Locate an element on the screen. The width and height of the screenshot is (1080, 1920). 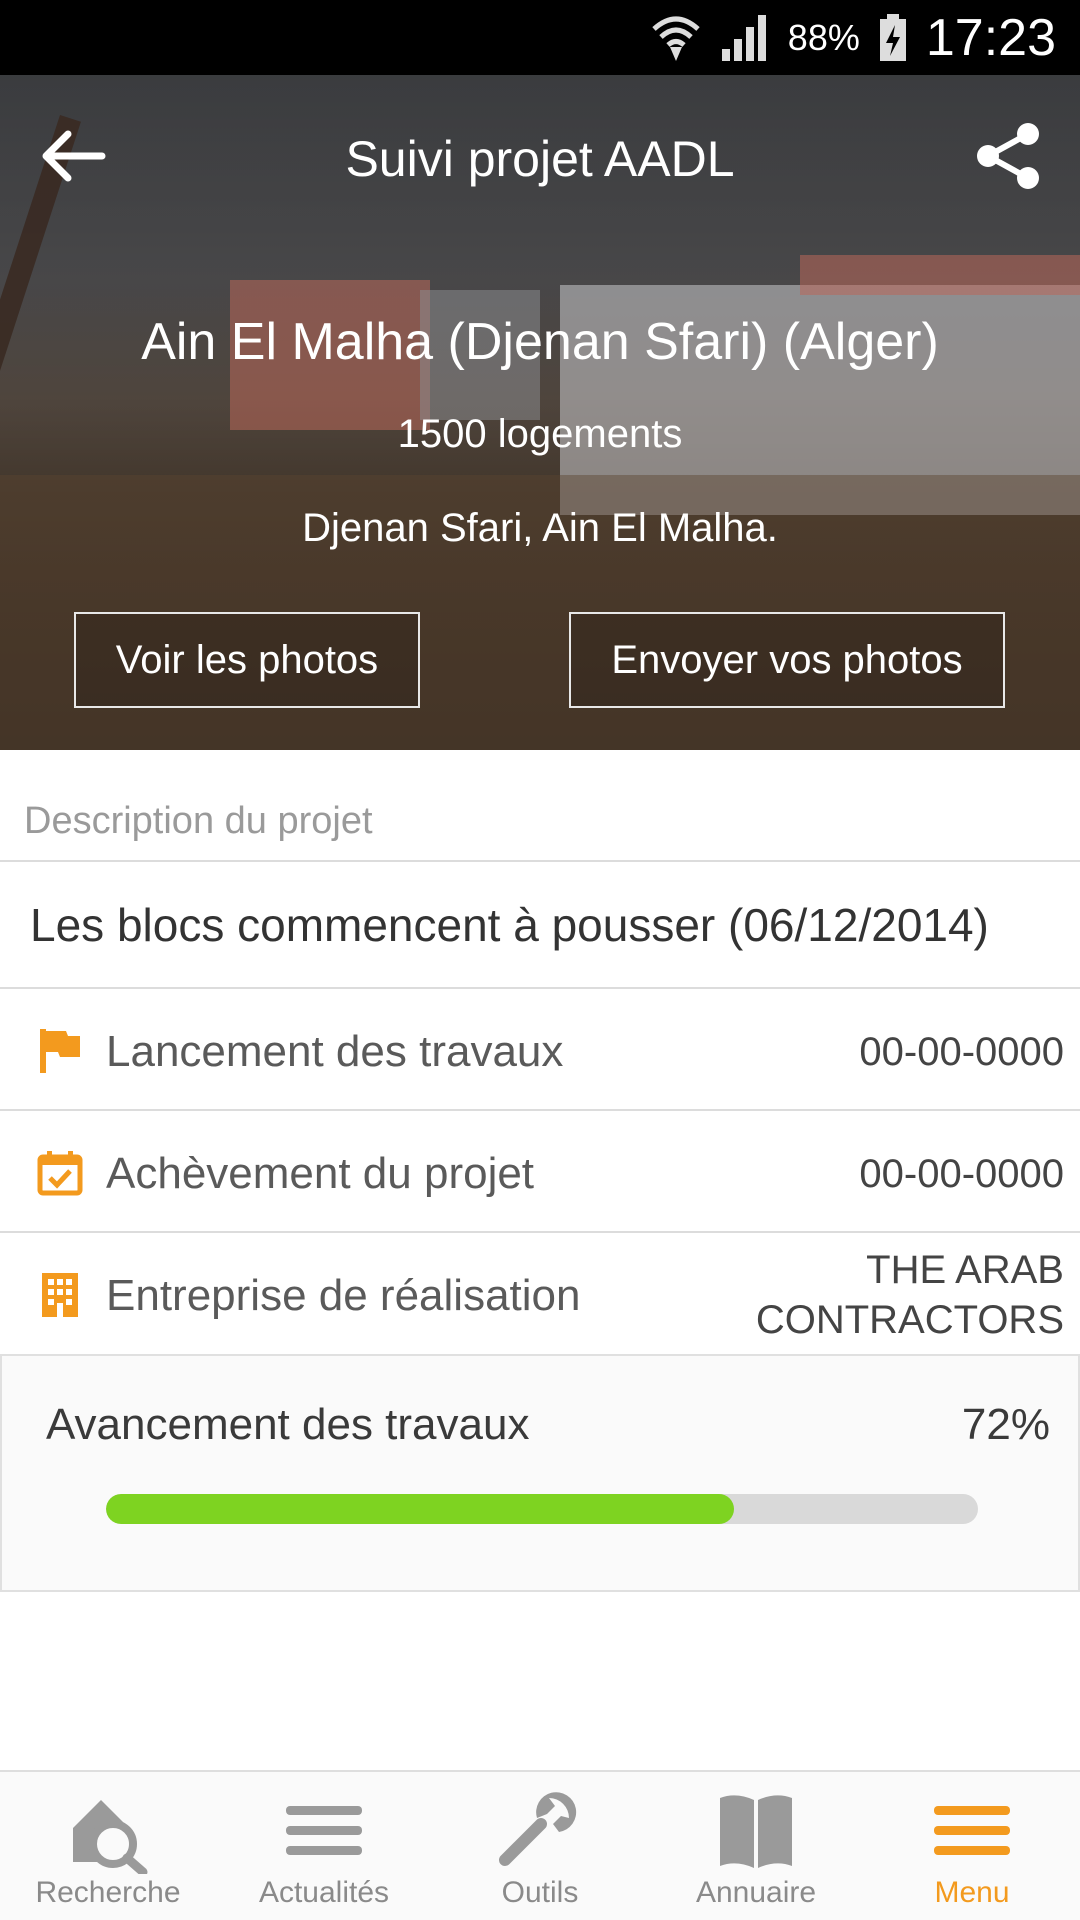
divider is located at coordinates (540, 861).